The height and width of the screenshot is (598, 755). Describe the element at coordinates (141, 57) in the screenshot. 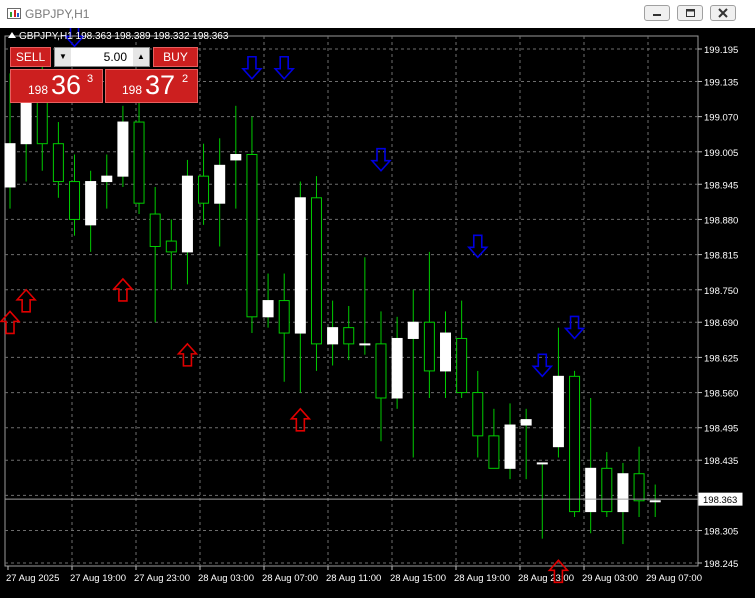

I see `lot-increase-icon: ▲` at that location.